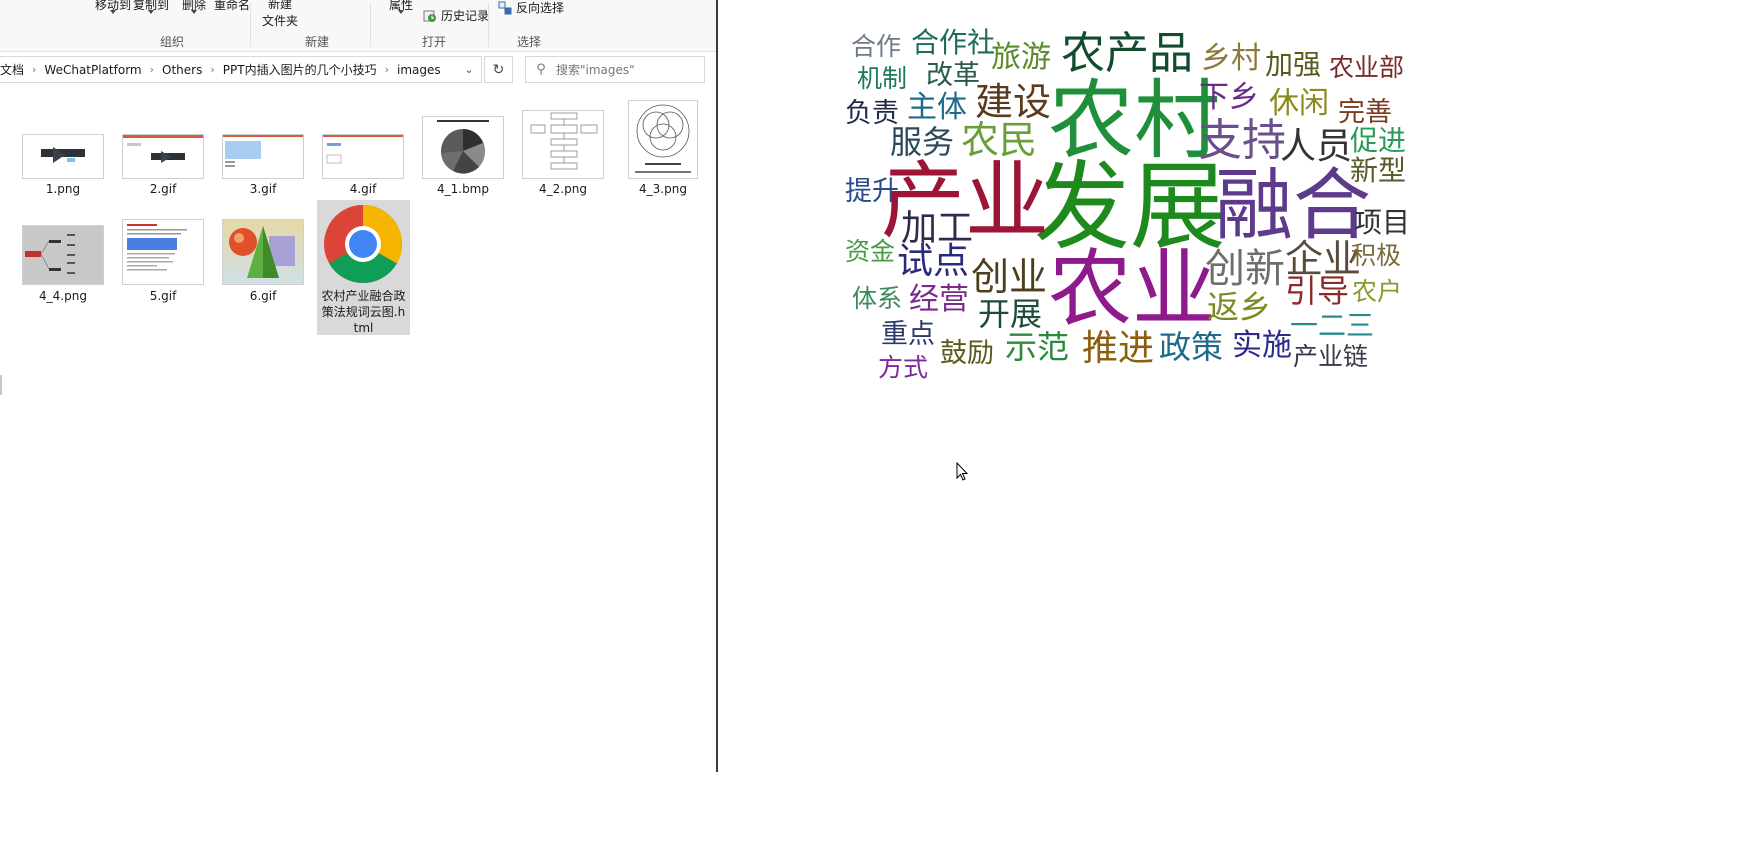 The image size is (1758, 866). What do you see at coordinates (1332, 325) in the screenshot?
I see `word-cloud-term: 一二三` at bounding box center [1332, 325].